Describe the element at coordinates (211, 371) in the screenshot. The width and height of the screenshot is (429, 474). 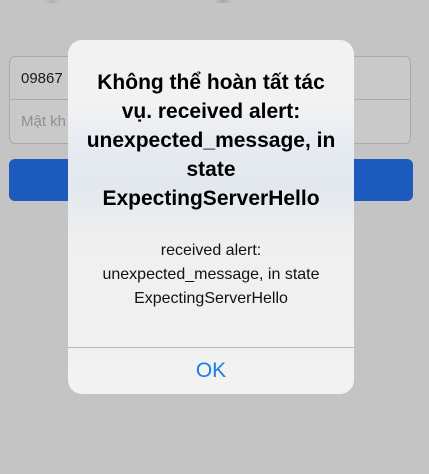
I see `ok-button: OK` at that location.